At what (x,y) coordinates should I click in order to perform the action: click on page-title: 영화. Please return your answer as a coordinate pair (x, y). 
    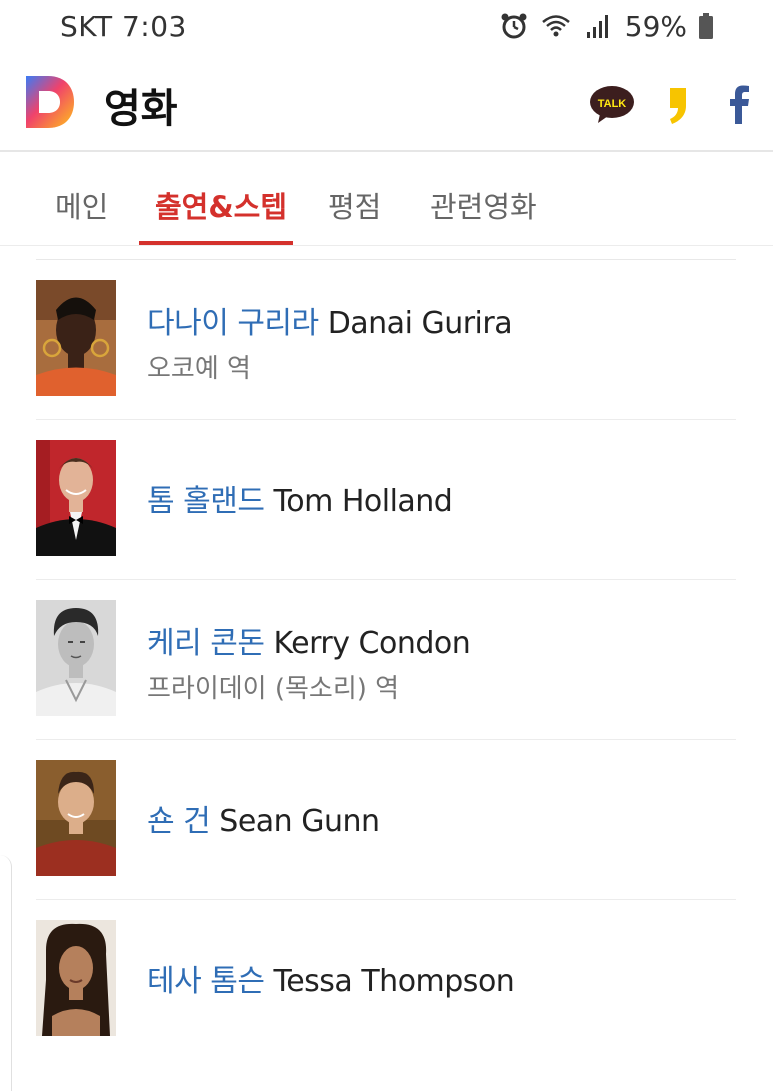
    Looking at the image, I should click on (141, 109).